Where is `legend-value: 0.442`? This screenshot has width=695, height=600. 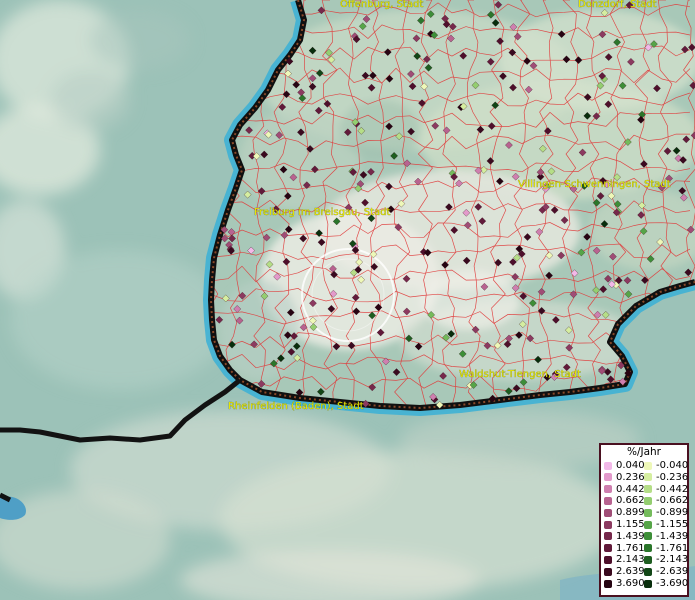 legend-value: 0.442 is located at coordinates (630, 489).